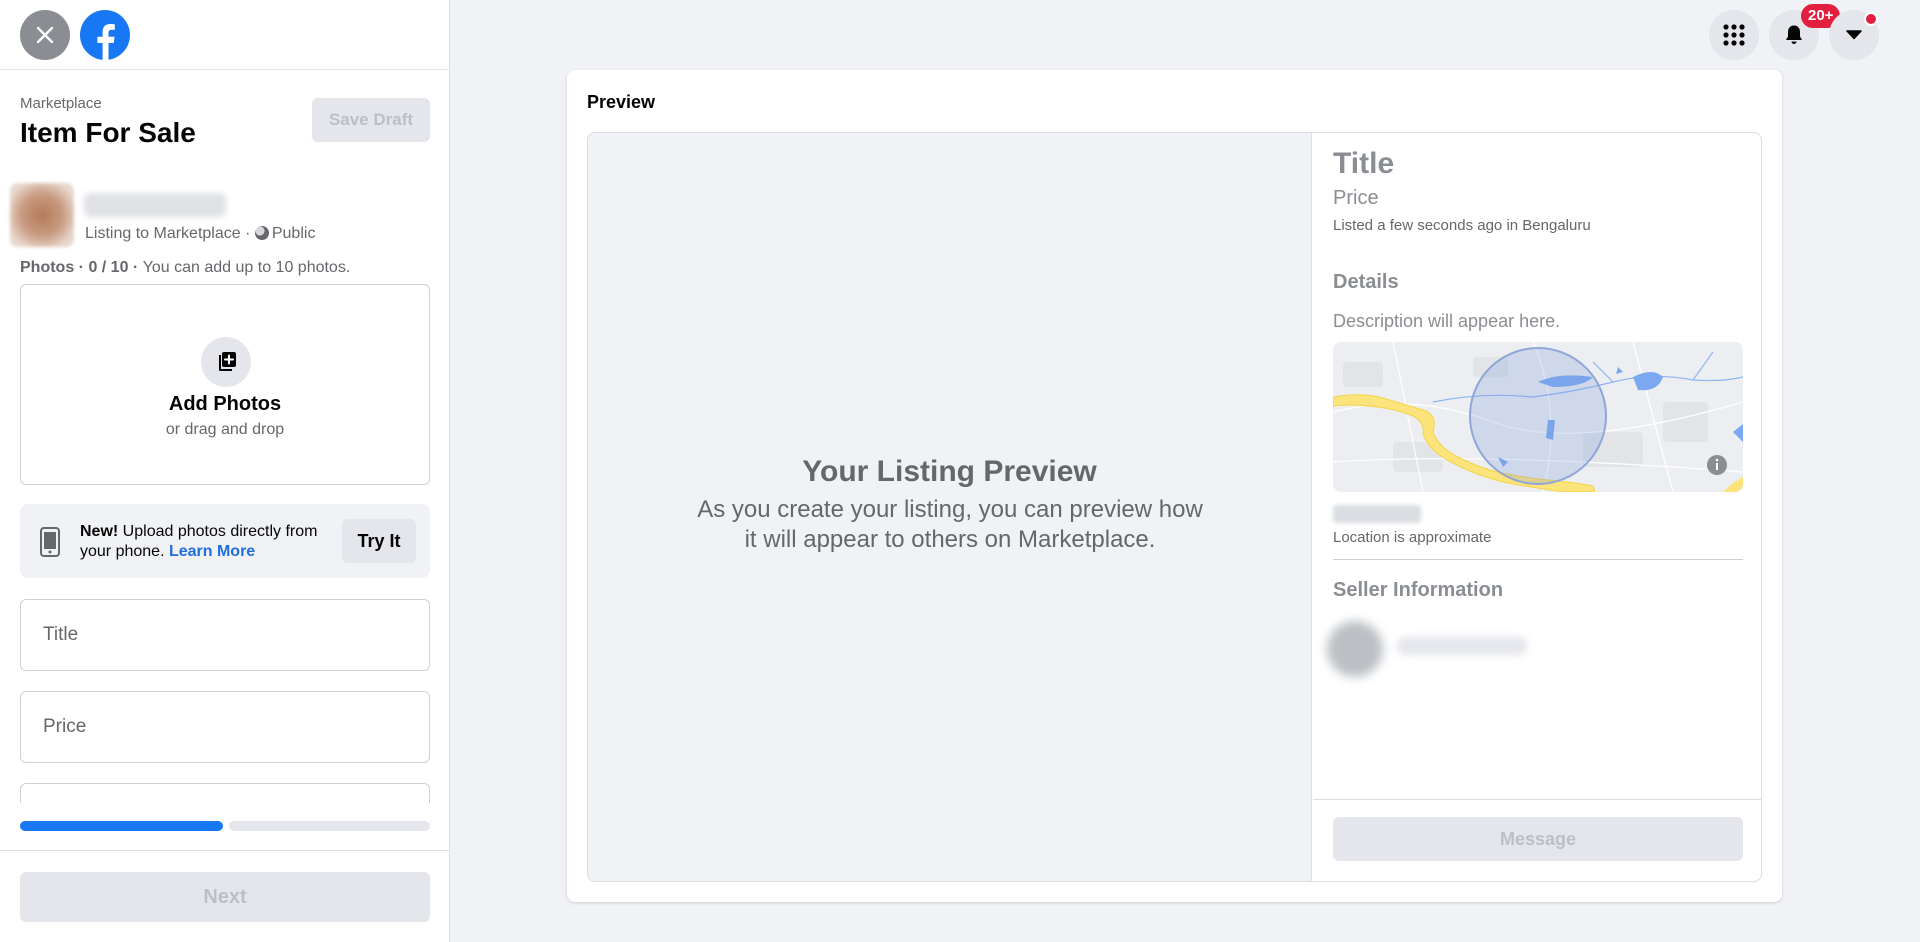 The image size is (1920, 942). What do you see at coordinates (329, 826) in the screenshot?
I see `progress-step-pending` at bounding box center [329, 826].